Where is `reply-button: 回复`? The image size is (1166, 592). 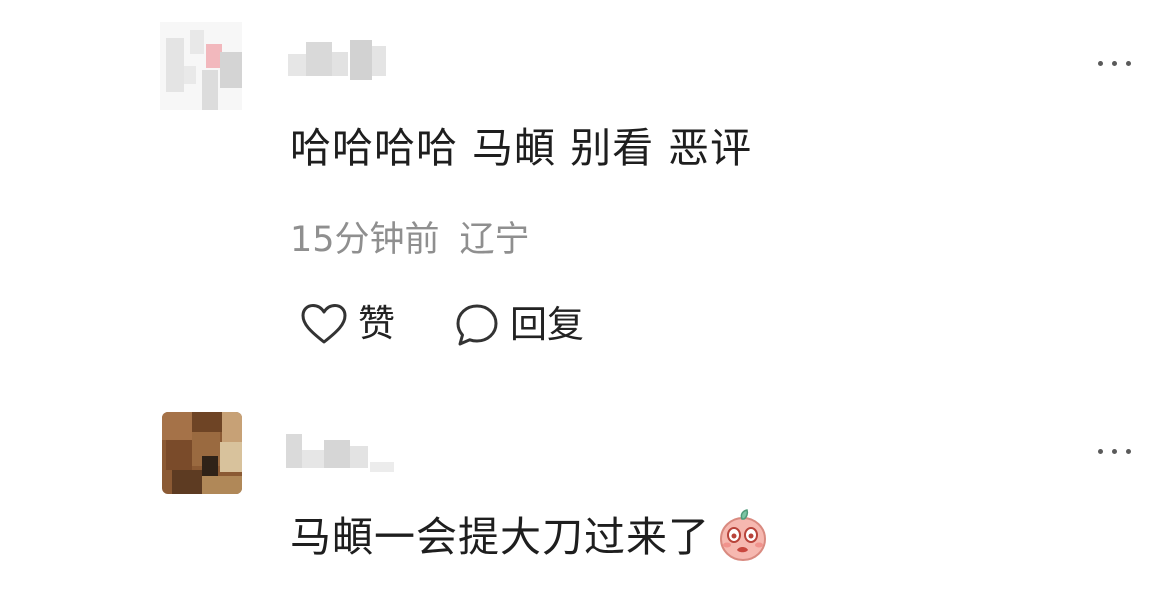 reply-button: 回复 is located at coordinates (519, 325).